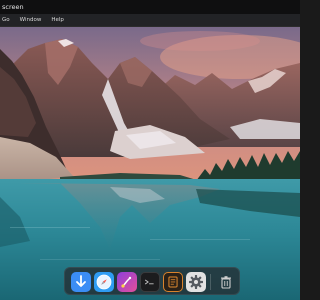 The height and width of the screenshot is (300, 320). What do you see at coordinates (57, 20) in the screenshot?
I see `menu-help: Help` at bounding box center [57, 20].